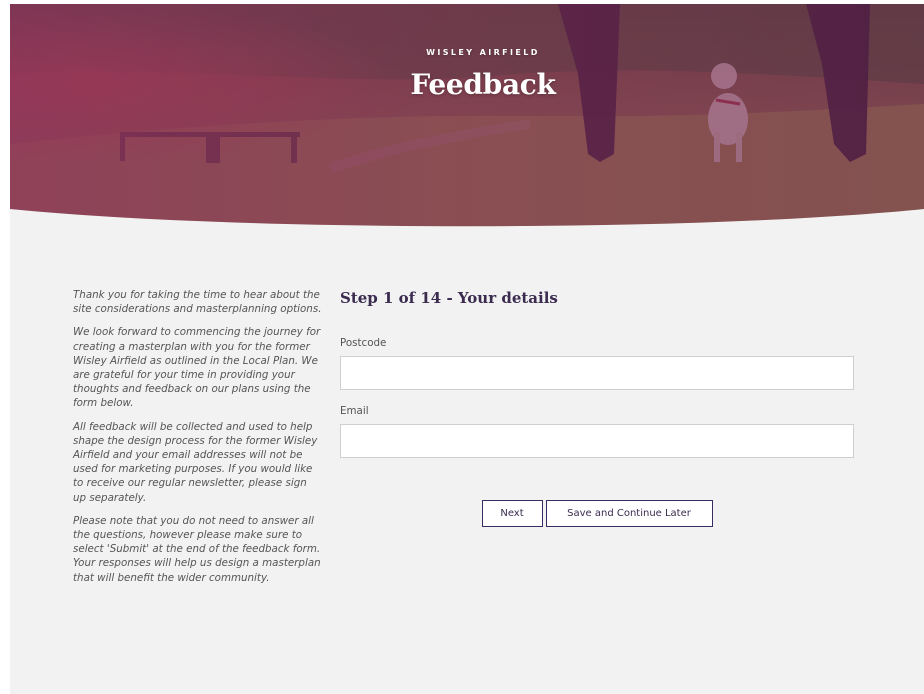 The height and width of the screenshot is (694, 924). I want to click on email-input, so click(597, 441).